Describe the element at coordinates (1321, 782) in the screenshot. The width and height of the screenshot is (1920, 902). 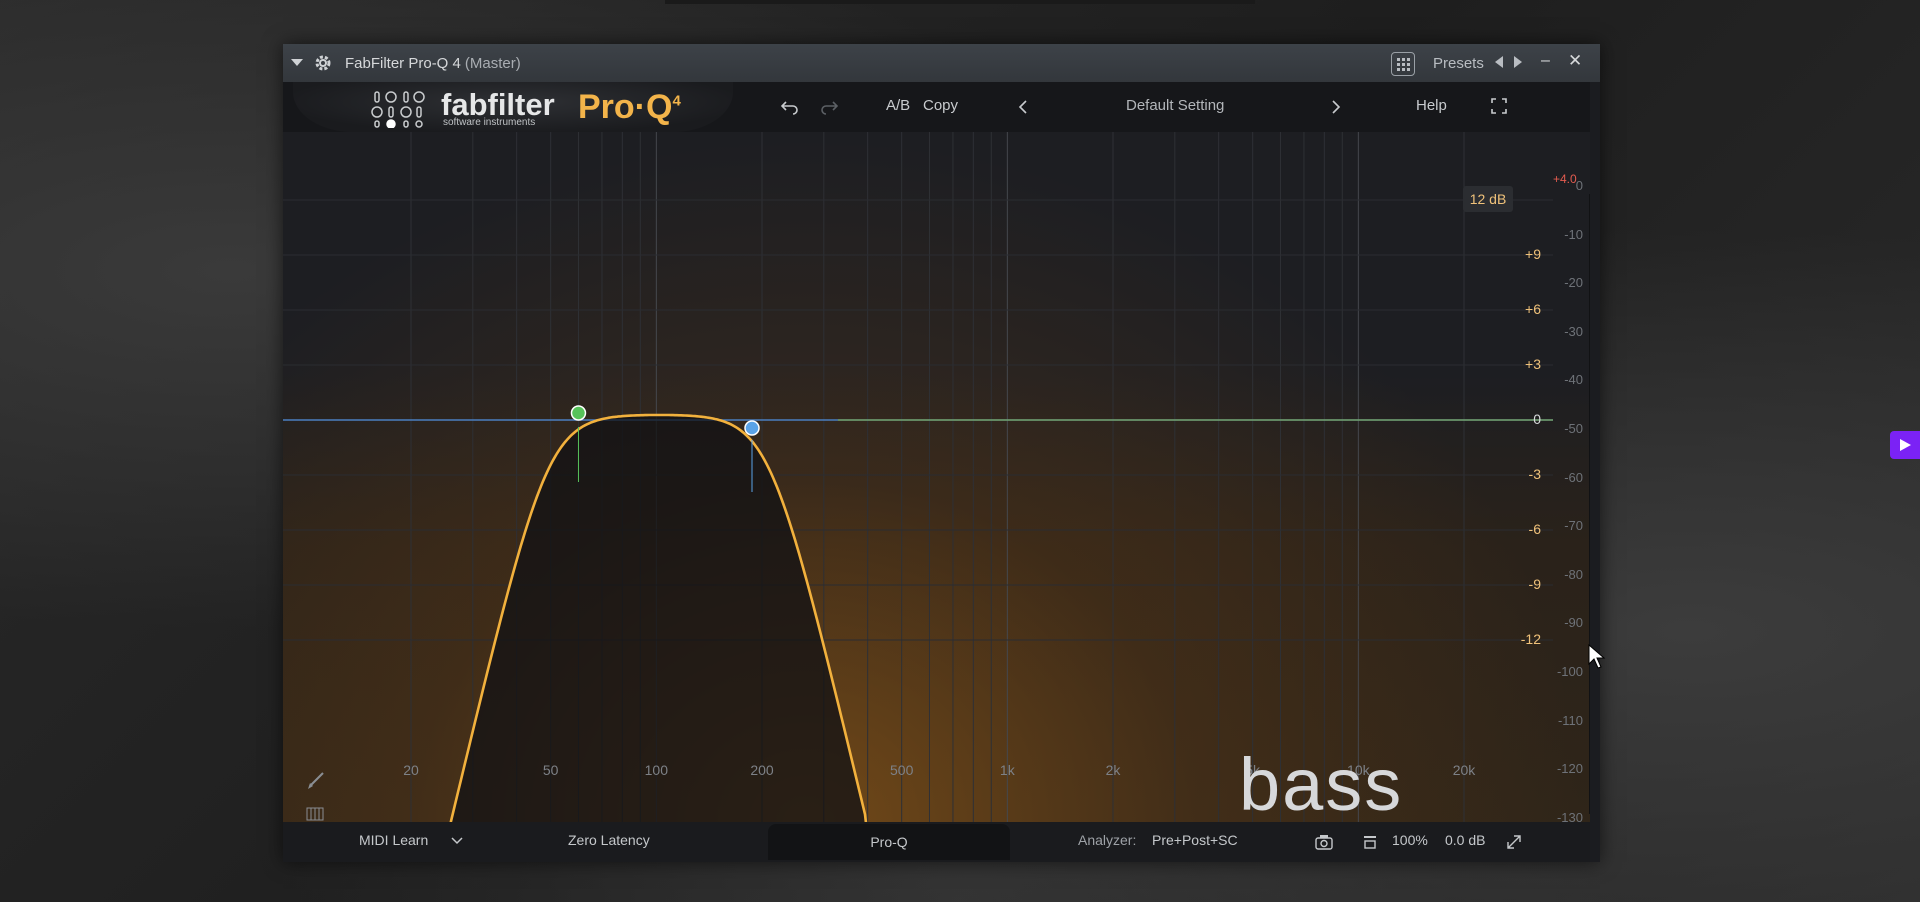
I see `instance-label: bass` at that location.